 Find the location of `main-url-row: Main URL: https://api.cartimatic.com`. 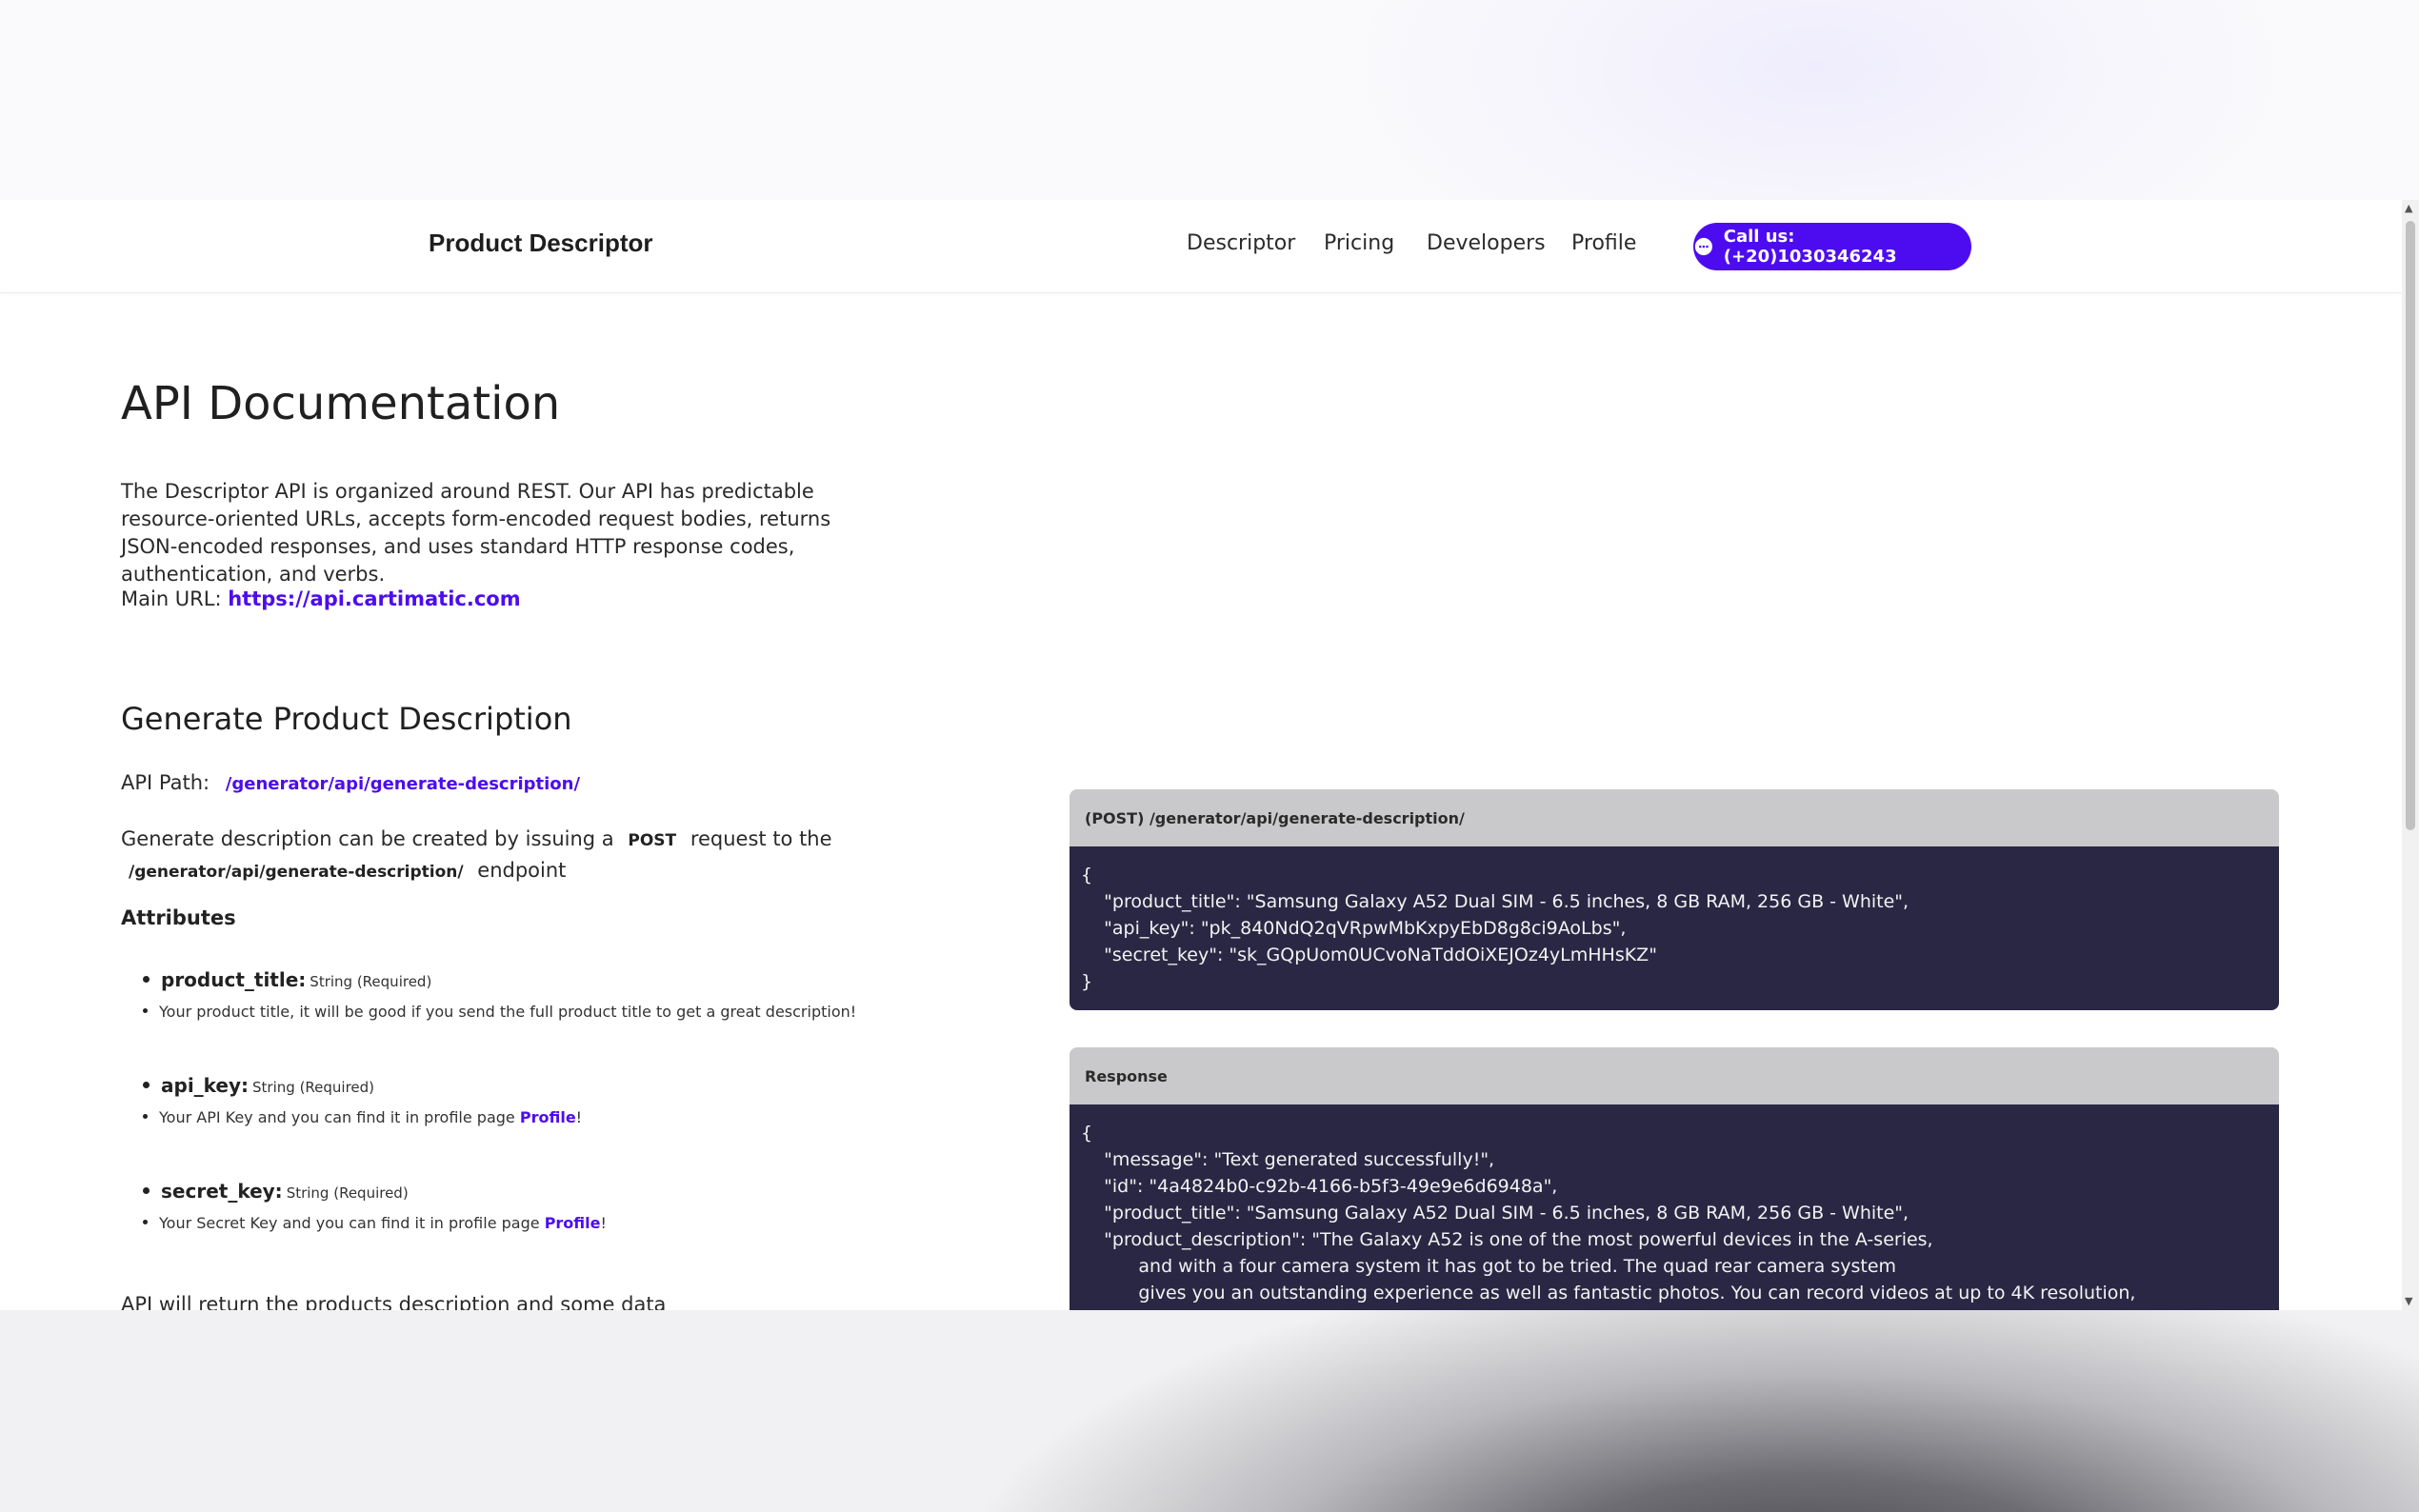

main-url-row: Main URL: https://api.cartimatic.com is located at coordinates (321, 598).